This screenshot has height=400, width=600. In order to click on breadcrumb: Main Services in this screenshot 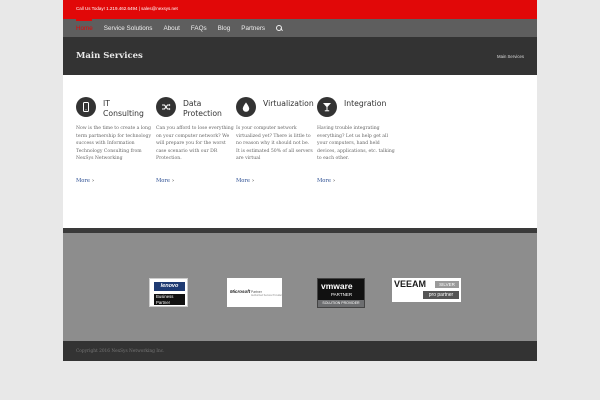, I will do `click(510, 56)`.